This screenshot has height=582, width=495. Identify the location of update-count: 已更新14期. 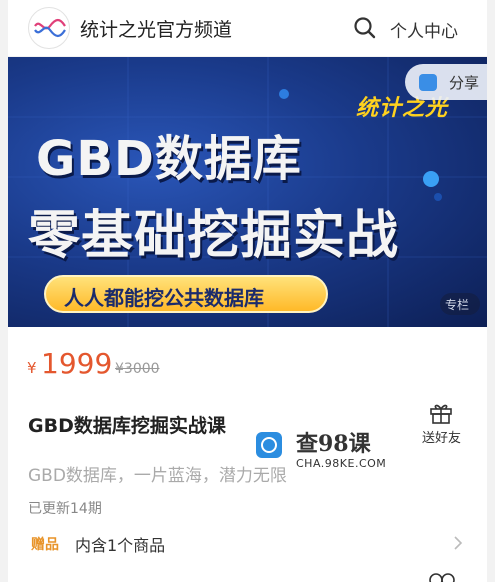
(65, 509).